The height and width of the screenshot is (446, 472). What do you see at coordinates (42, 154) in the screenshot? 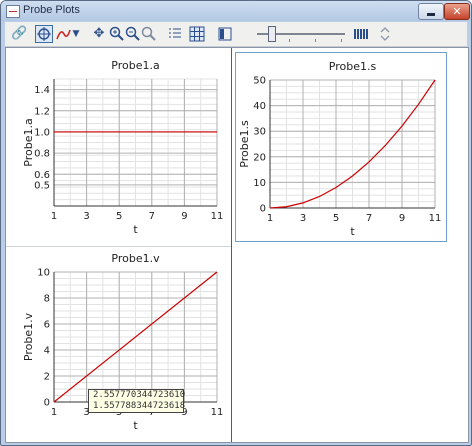
I see `y-tick-label: 0.8` at bounding box center [42, 154].